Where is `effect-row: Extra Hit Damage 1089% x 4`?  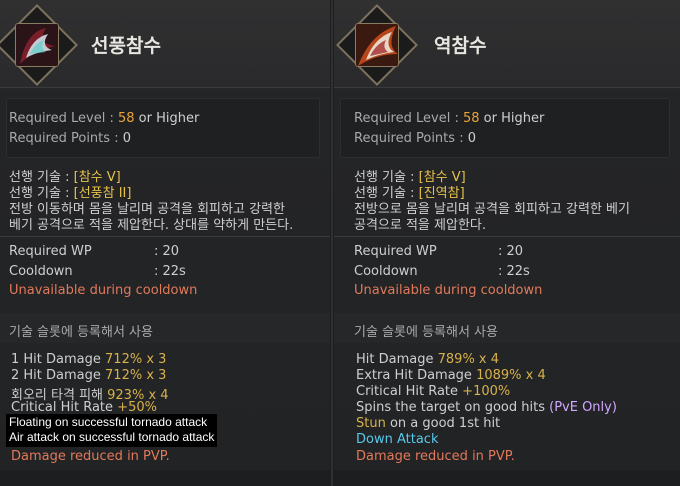 effect-row: Extra Hit Damage 1089% x 4 is located at coordinates (451, 375).